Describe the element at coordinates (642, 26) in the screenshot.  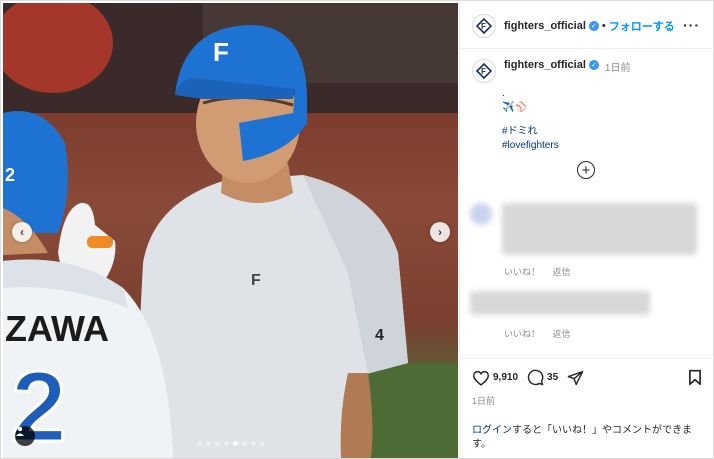
I see `follow-button: フォローする` at that location.